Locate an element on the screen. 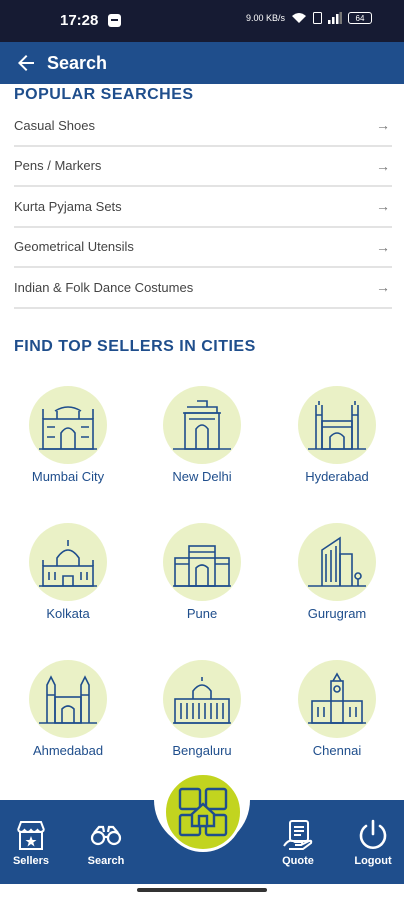 The image size is (404, 900). search-item-label: Indian & Folk Dance Costumes is located at coordinates (104, 287).